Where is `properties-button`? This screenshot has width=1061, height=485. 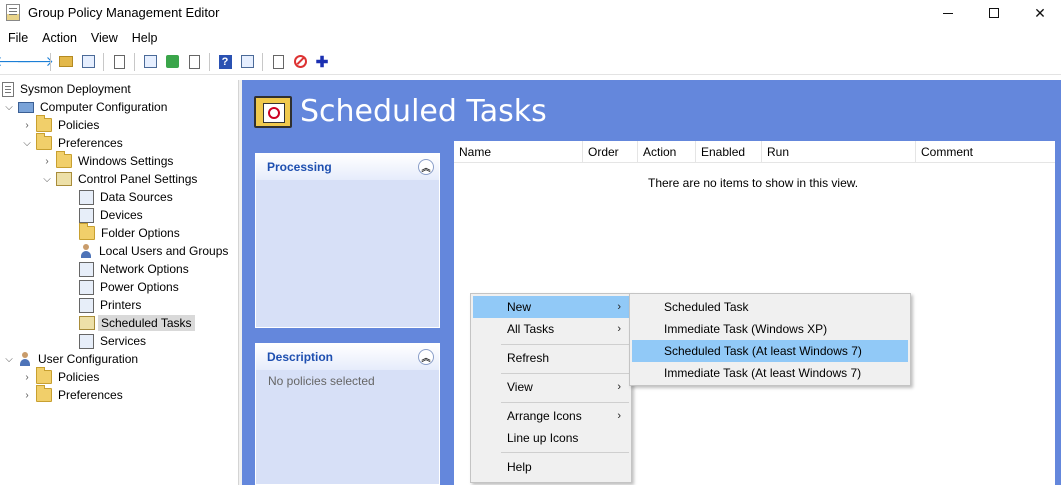
properties-button is located at coordinates (119, 62).